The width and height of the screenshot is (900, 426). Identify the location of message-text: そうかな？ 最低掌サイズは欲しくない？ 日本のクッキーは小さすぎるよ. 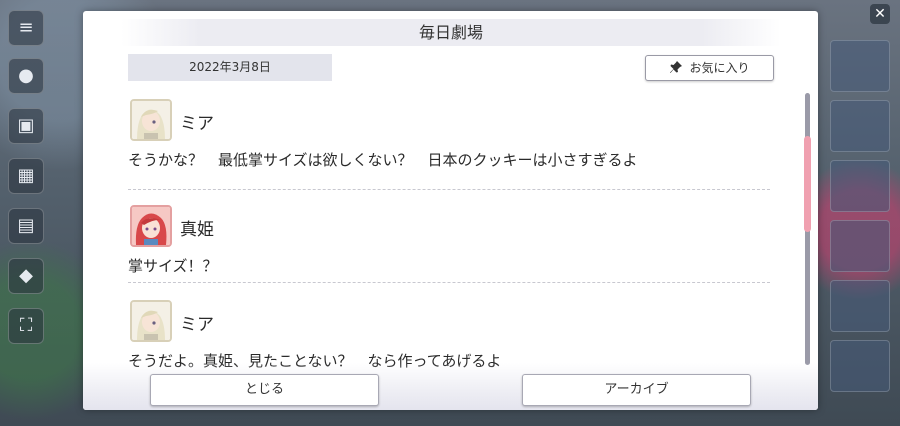
(383, 160).